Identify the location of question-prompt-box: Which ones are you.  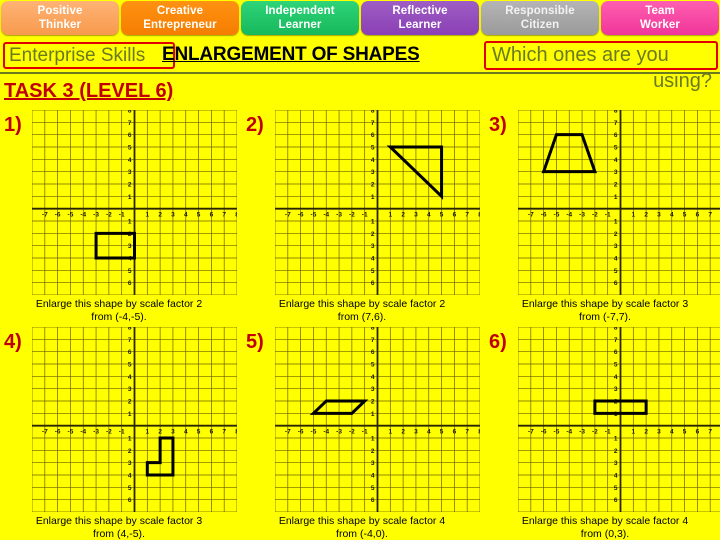
(601, 55).